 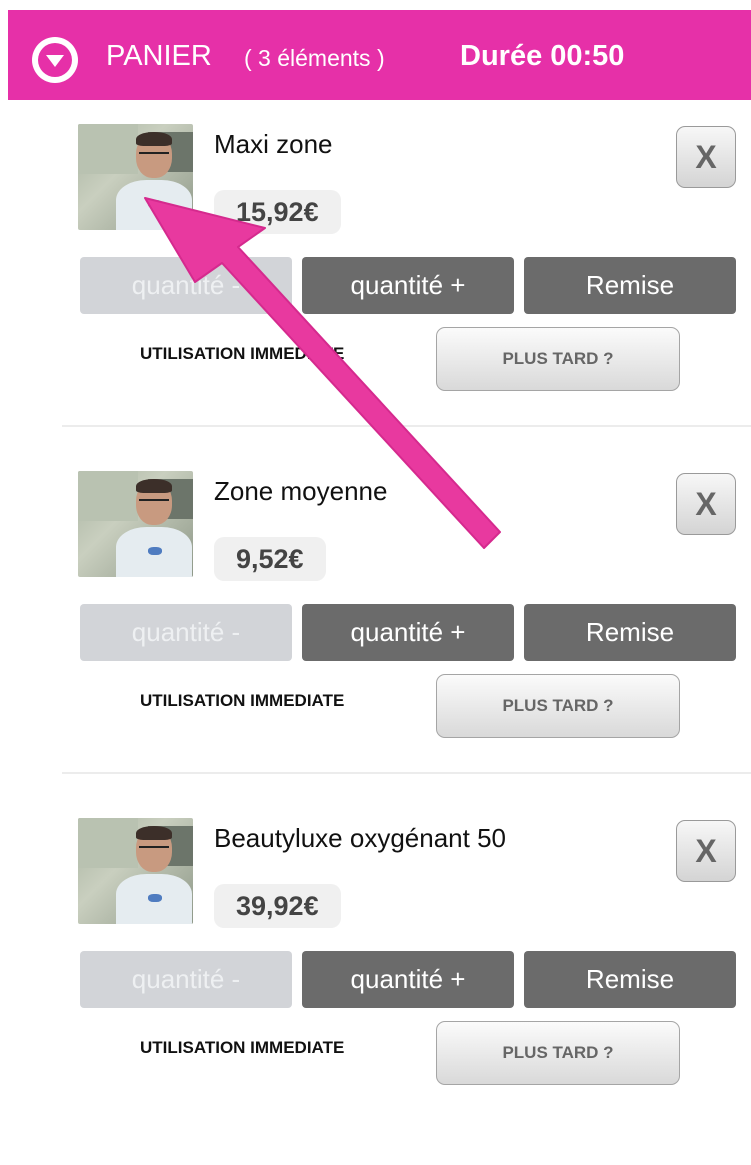 I want to click on product-name: Maxi zone, so click(x=273, y=144).